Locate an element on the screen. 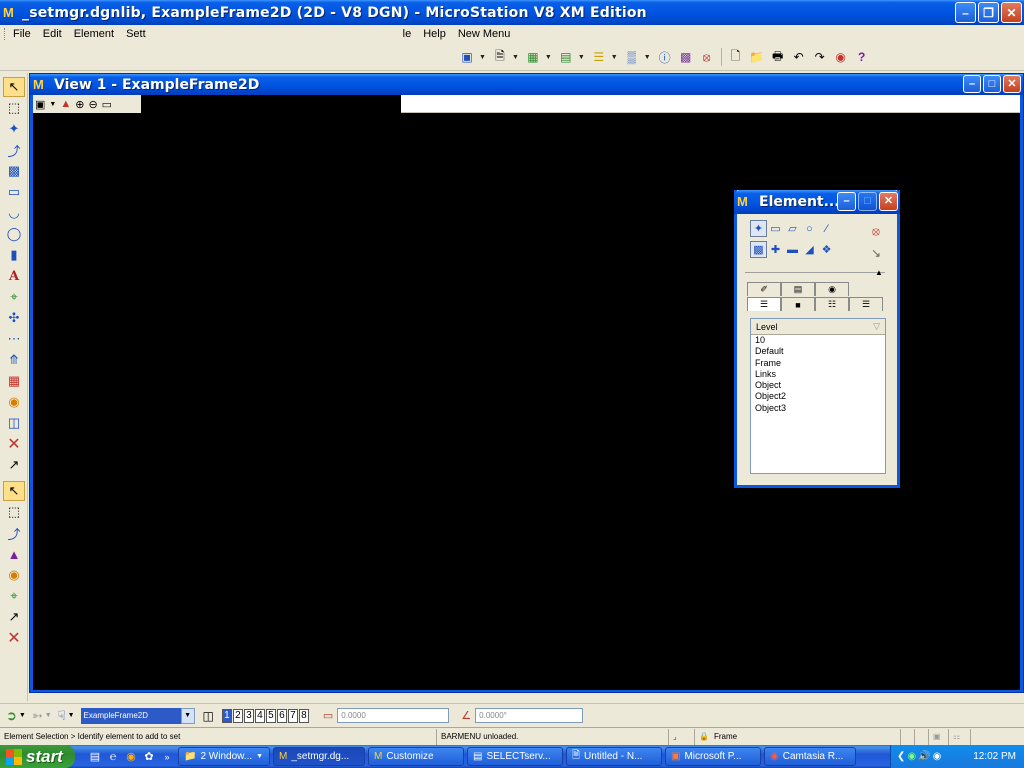  undo-icon: ↶ is located at coordinates (799, 57).